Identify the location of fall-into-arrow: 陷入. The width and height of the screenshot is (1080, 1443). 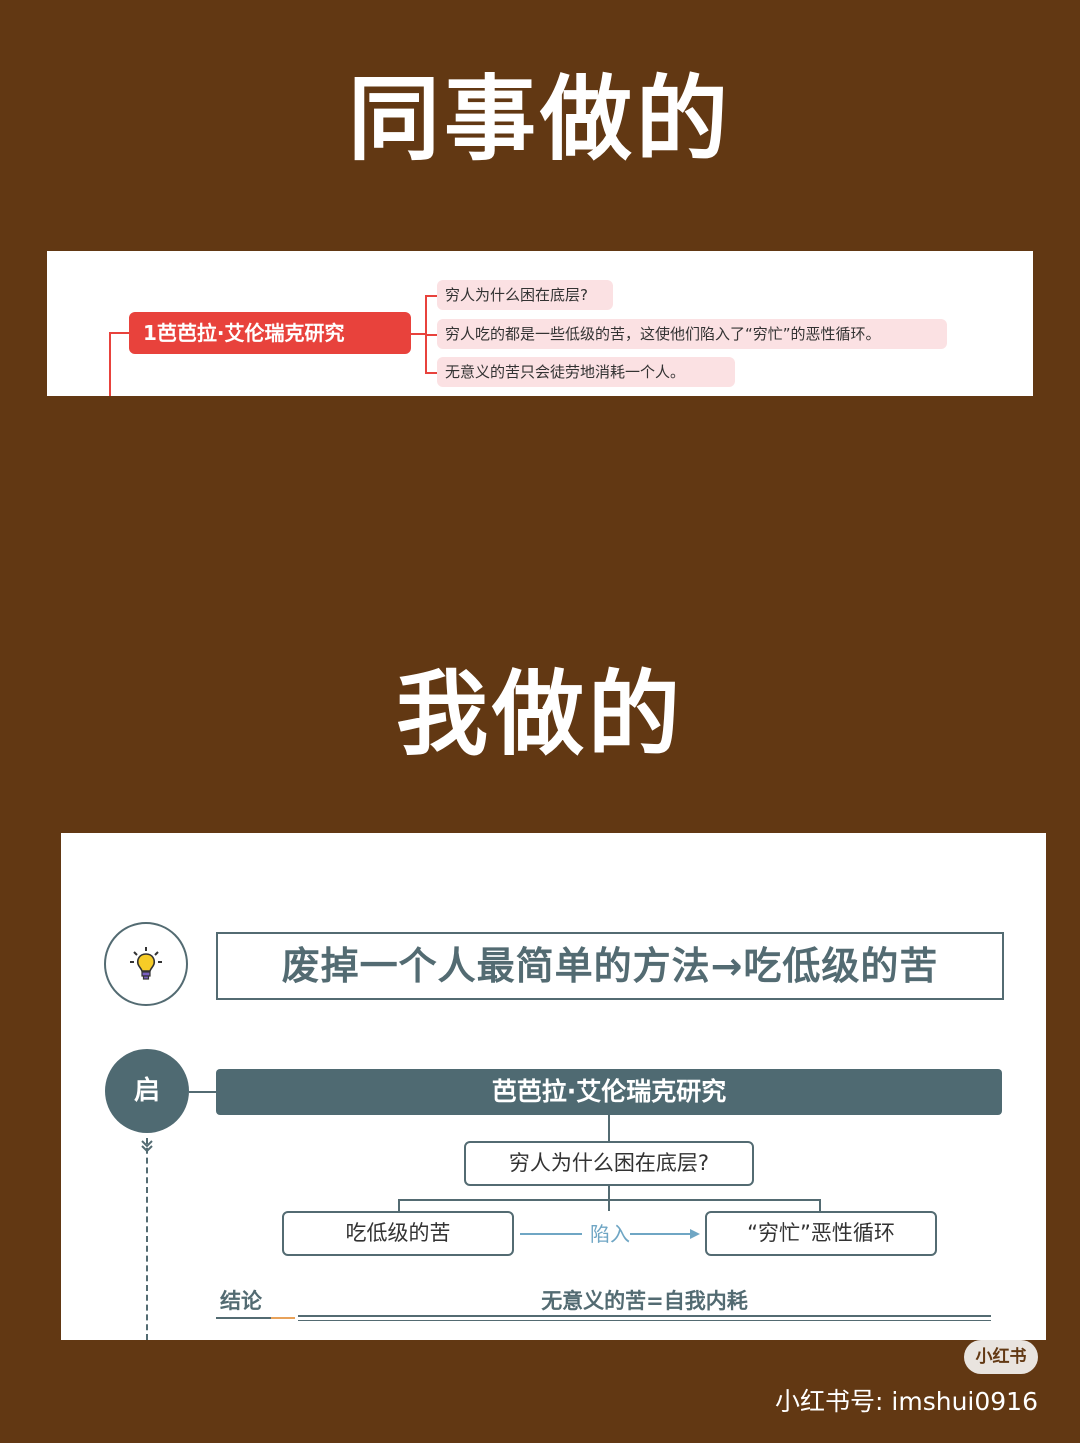
(610, 1234).